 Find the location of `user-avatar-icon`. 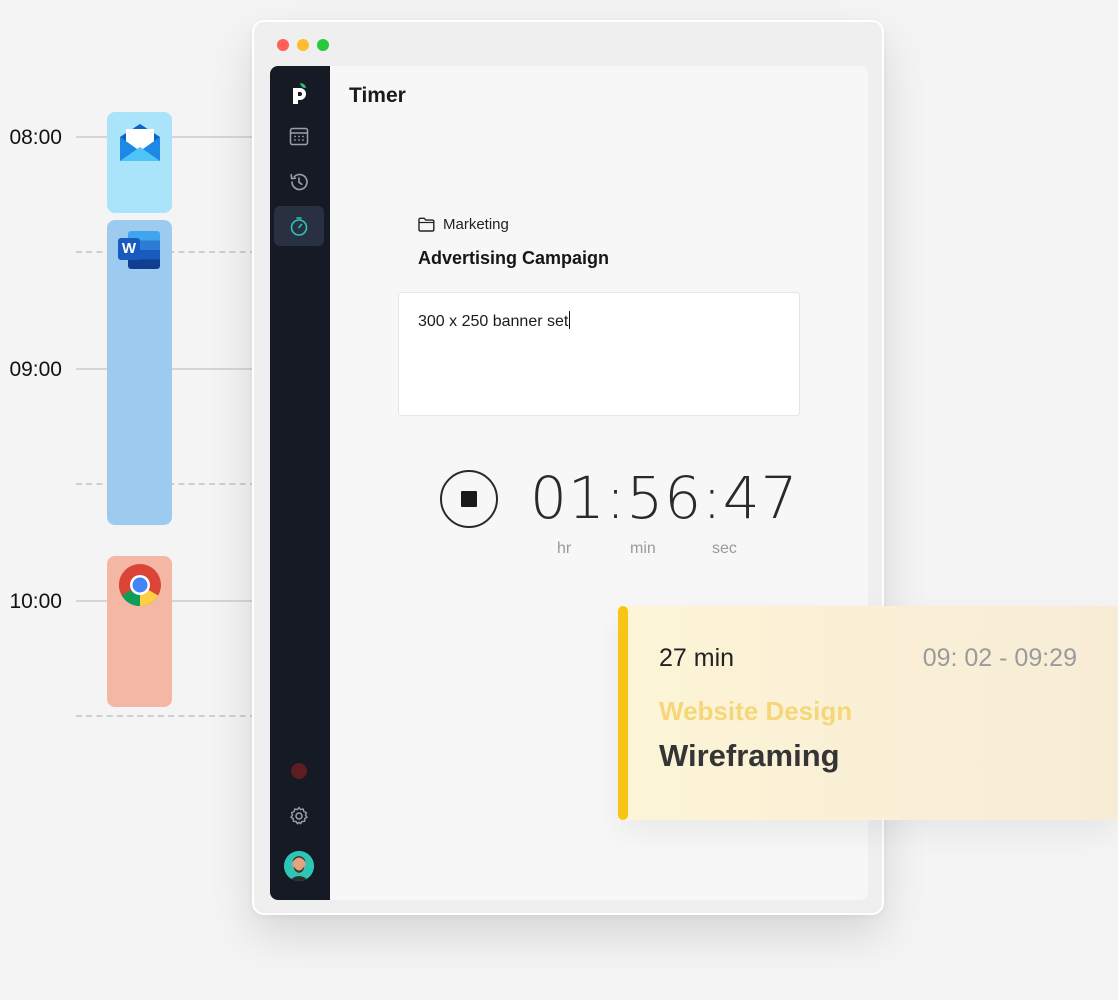

user-avatar-icon is located at coordinates (299, 866).